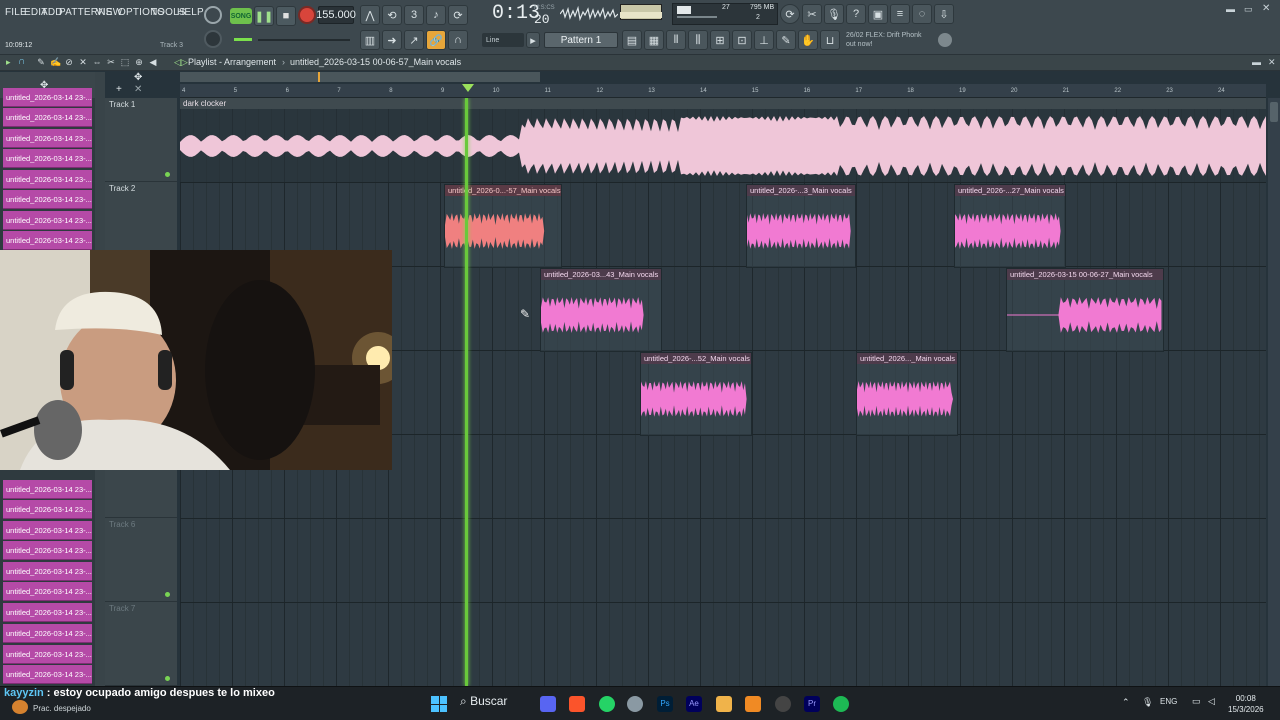 The height and width of the screenshot is (720, 1280). What do you see at coordinates (21, 61) in the screenshot?
I see `playlist-magnet-icon: ∩` at bounding box center [21, 61].